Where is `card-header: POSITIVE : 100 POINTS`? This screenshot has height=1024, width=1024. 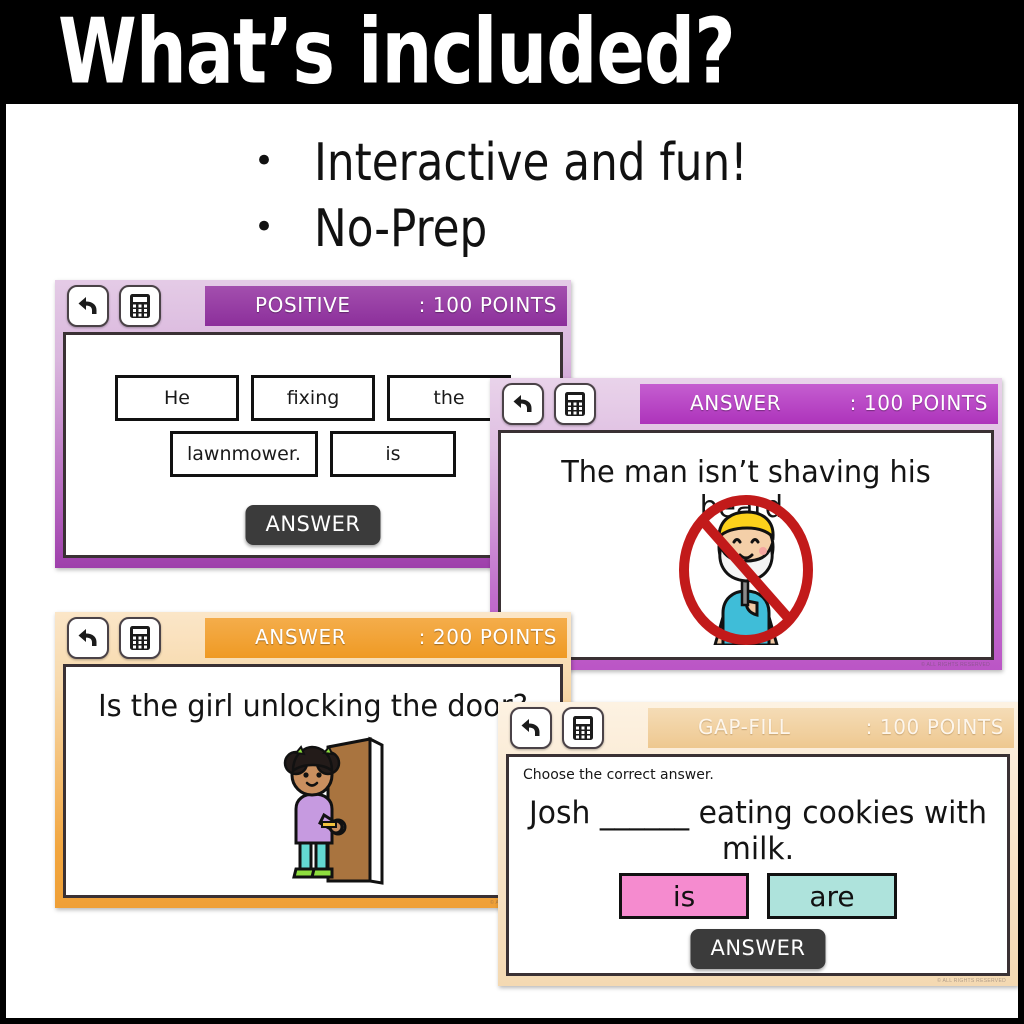
card-header: POSITIVE : 100 POINTS is located at coordinates (313, 306).